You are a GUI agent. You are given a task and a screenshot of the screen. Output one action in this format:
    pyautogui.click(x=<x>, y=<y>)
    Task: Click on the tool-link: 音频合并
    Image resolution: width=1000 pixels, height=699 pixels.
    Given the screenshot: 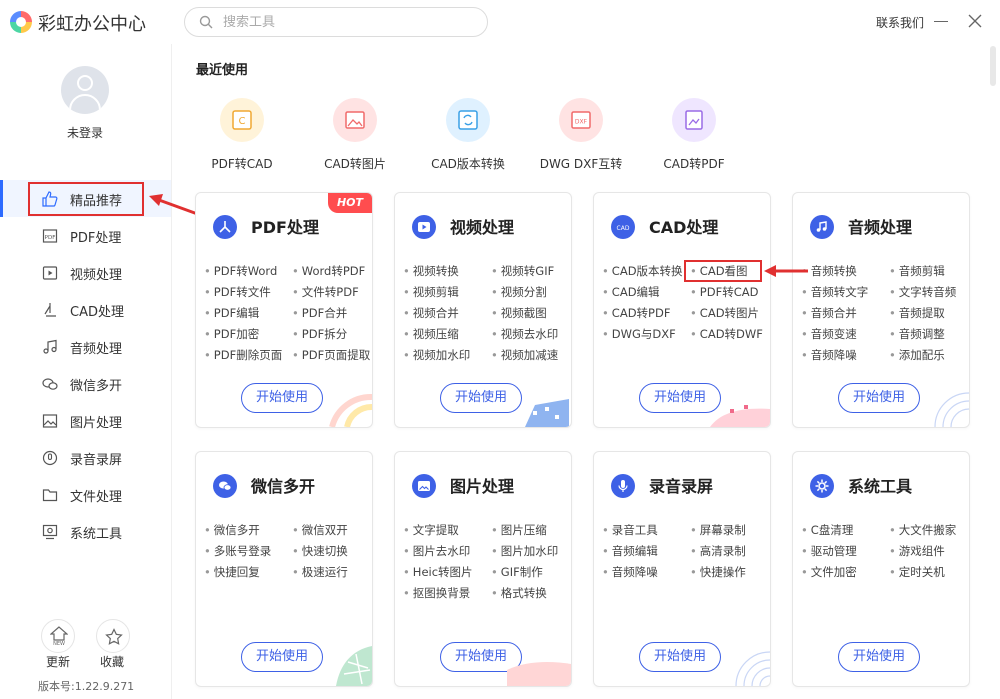 What is the action you would take?
    pyautogui.click(x=829, y=313)
    